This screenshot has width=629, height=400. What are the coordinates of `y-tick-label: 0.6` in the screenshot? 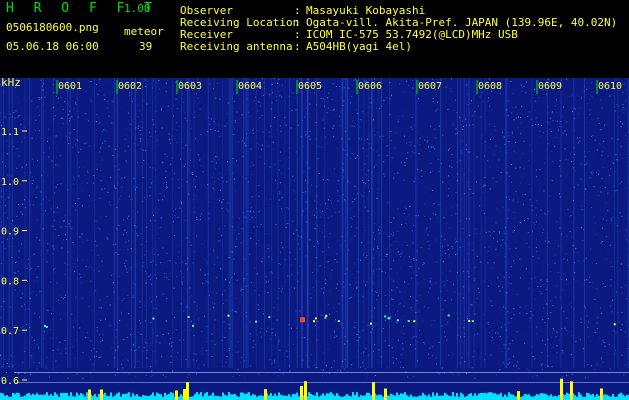 It's located at (10, 381).